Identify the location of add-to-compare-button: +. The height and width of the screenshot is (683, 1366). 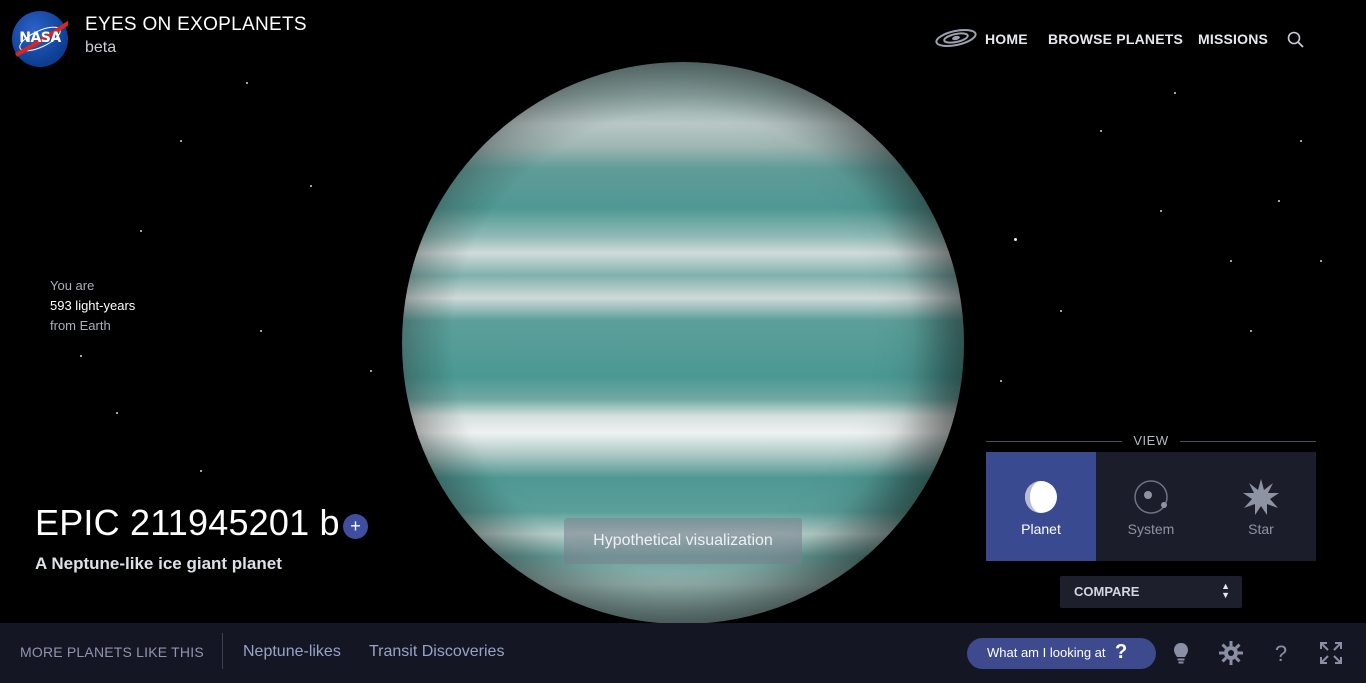
(355, 526).